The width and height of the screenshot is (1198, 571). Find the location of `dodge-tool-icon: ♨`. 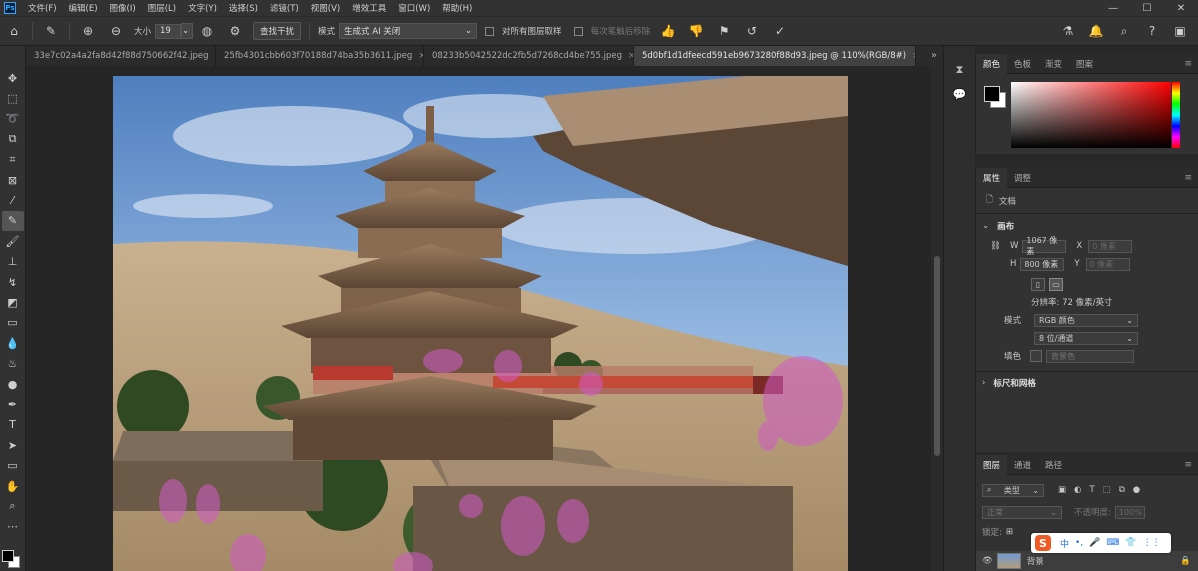

dodge-tool-icon: ♨ is located at coordinates (13, 363).